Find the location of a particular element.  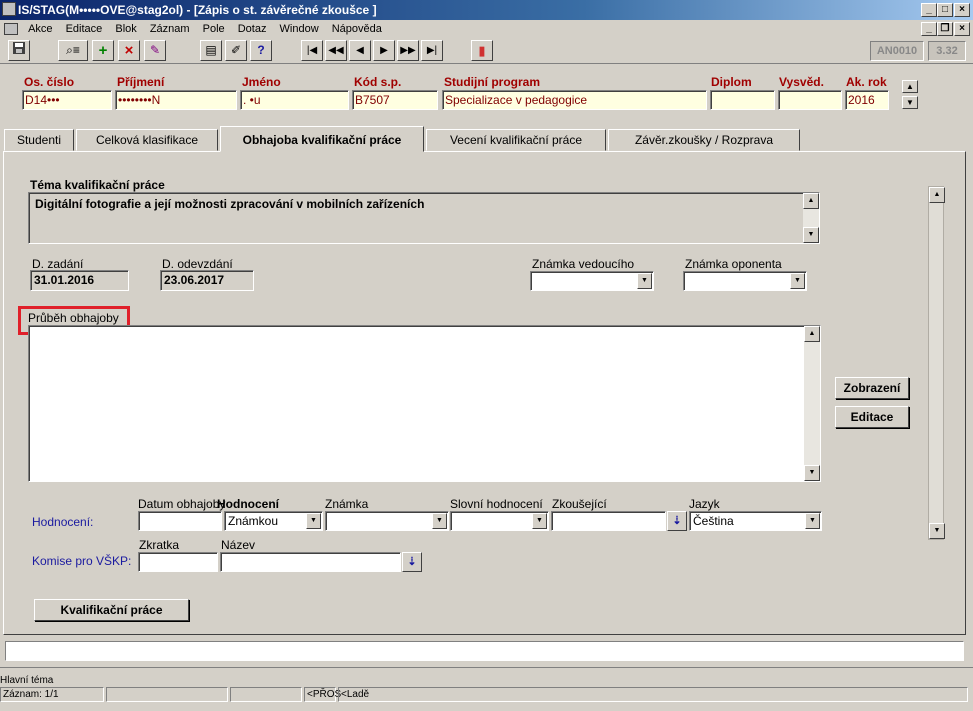

status-cell is located at coordinates (167, 694).